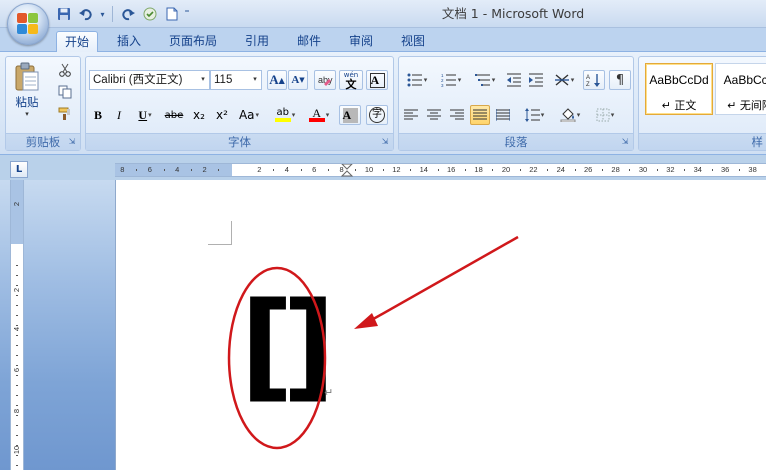 The width and height of the screenshot is (766, 470). I want to click on tab-view: 视图, so click(413, 42).